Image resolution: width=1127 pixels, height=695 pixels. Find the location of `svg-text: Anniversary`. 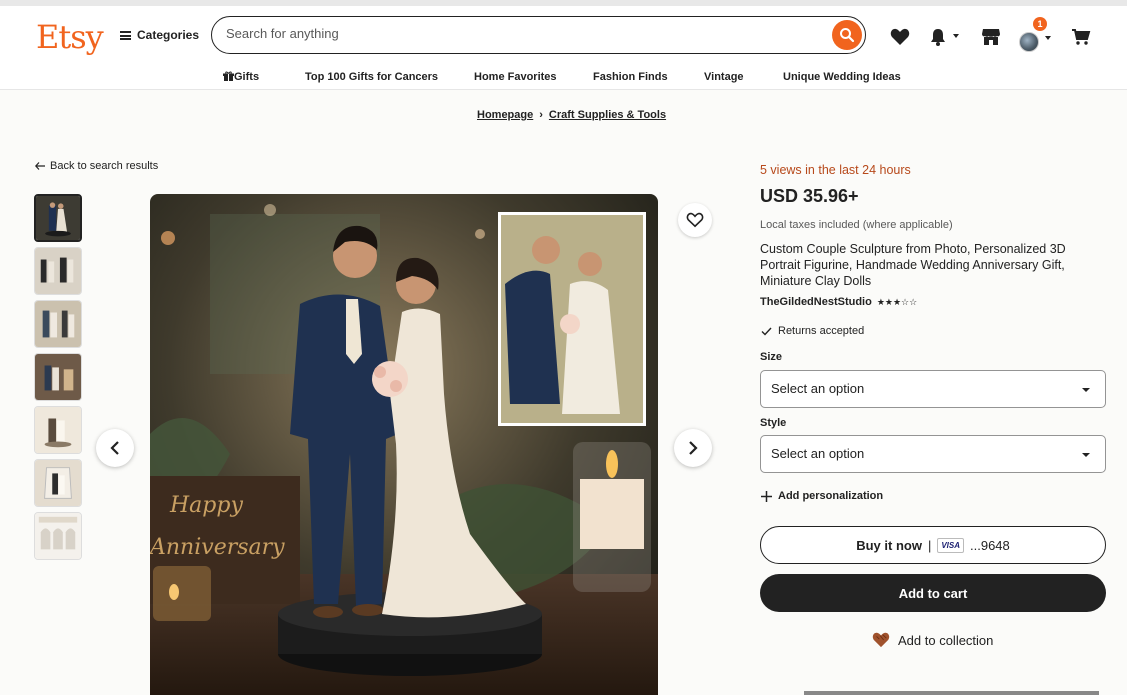

svg-text: Anniversary is located at coordinates (217, 547).